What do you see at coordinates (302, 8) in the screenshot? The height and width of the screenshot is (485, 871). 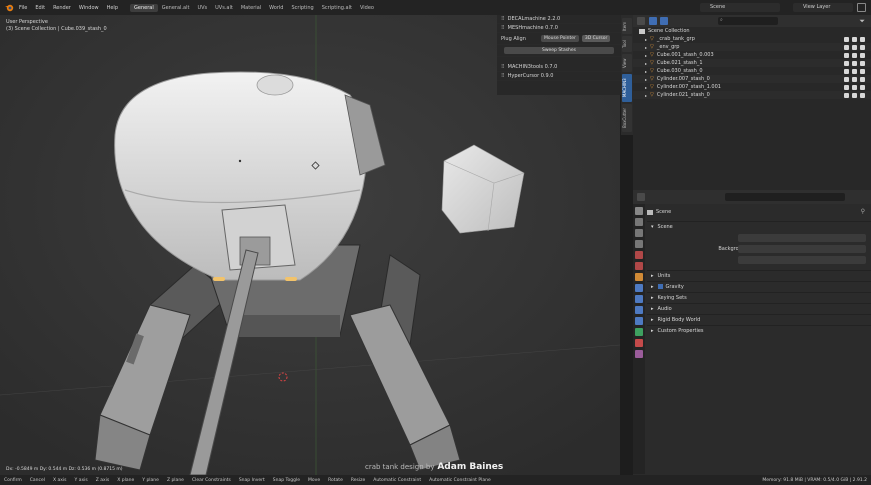 I see `tab-scripting: Scripting` at bounding box center [302, 8].